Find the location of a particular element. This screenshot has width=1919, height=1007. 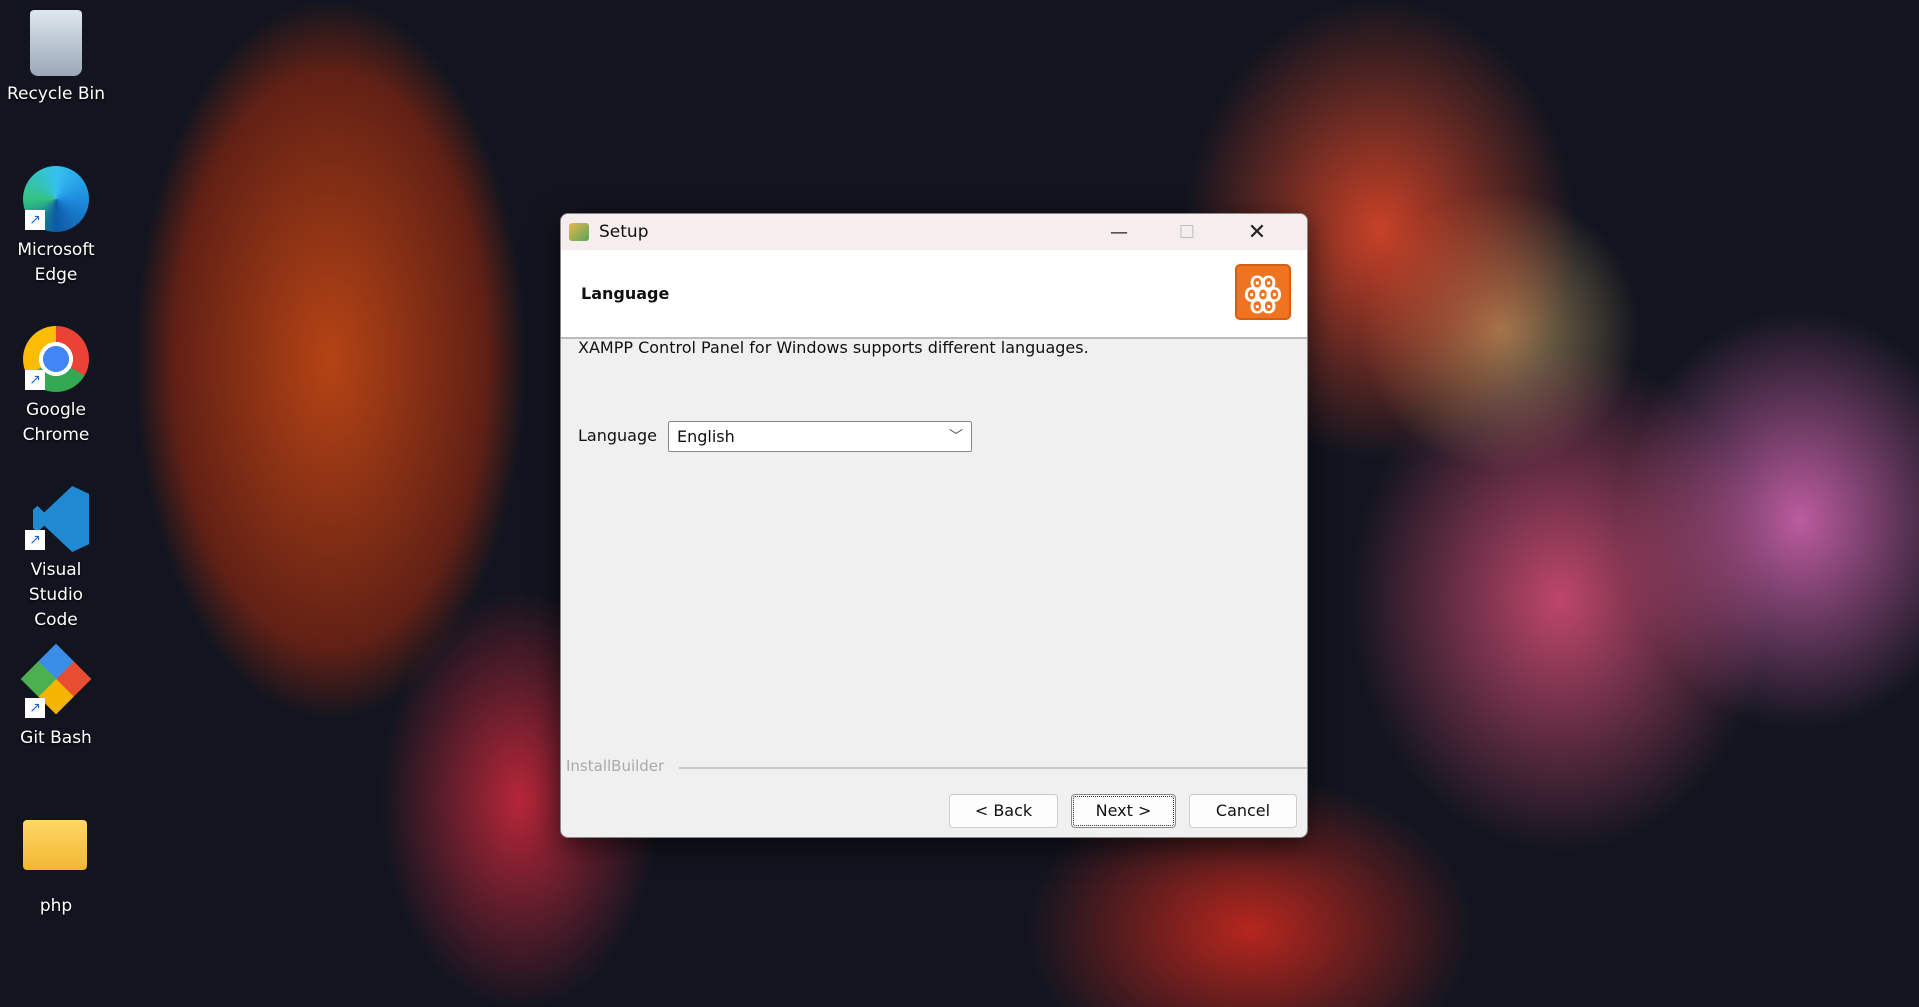

folder-icon is located at coordinates (56, 853).